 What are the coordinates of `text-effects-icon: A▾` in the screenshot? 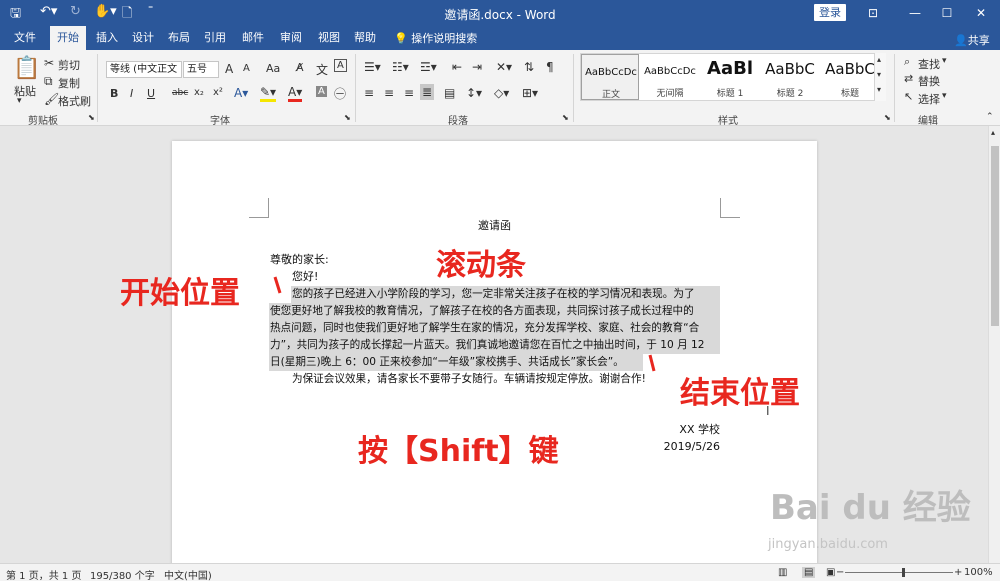 It's located at (241, 93).